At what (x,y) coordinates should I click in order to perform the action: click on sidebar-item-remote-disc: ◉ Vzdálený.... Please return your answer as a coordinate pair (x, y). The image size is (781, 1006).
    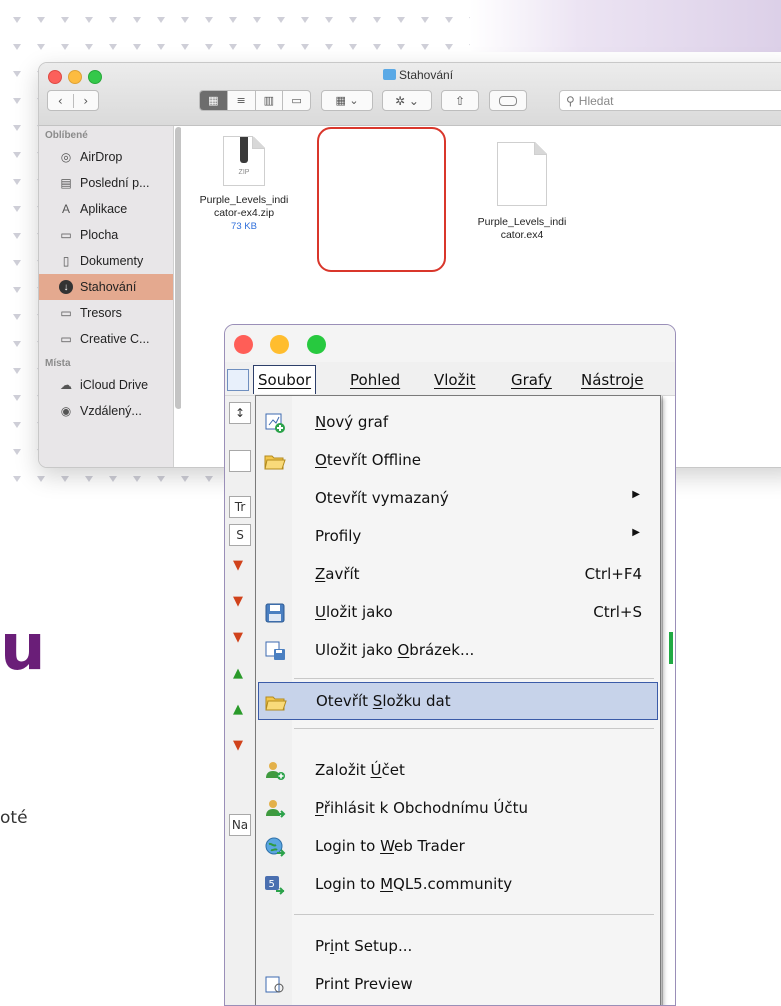
    Looking at the image, I should click on (106, 411).